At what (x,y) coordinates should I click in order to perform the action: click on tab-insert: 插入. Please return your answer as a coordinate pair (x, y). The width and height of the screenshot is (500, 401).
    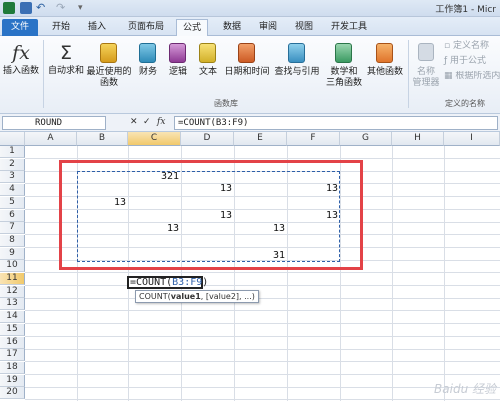
    Looking at the image, I should click on (97, 27).